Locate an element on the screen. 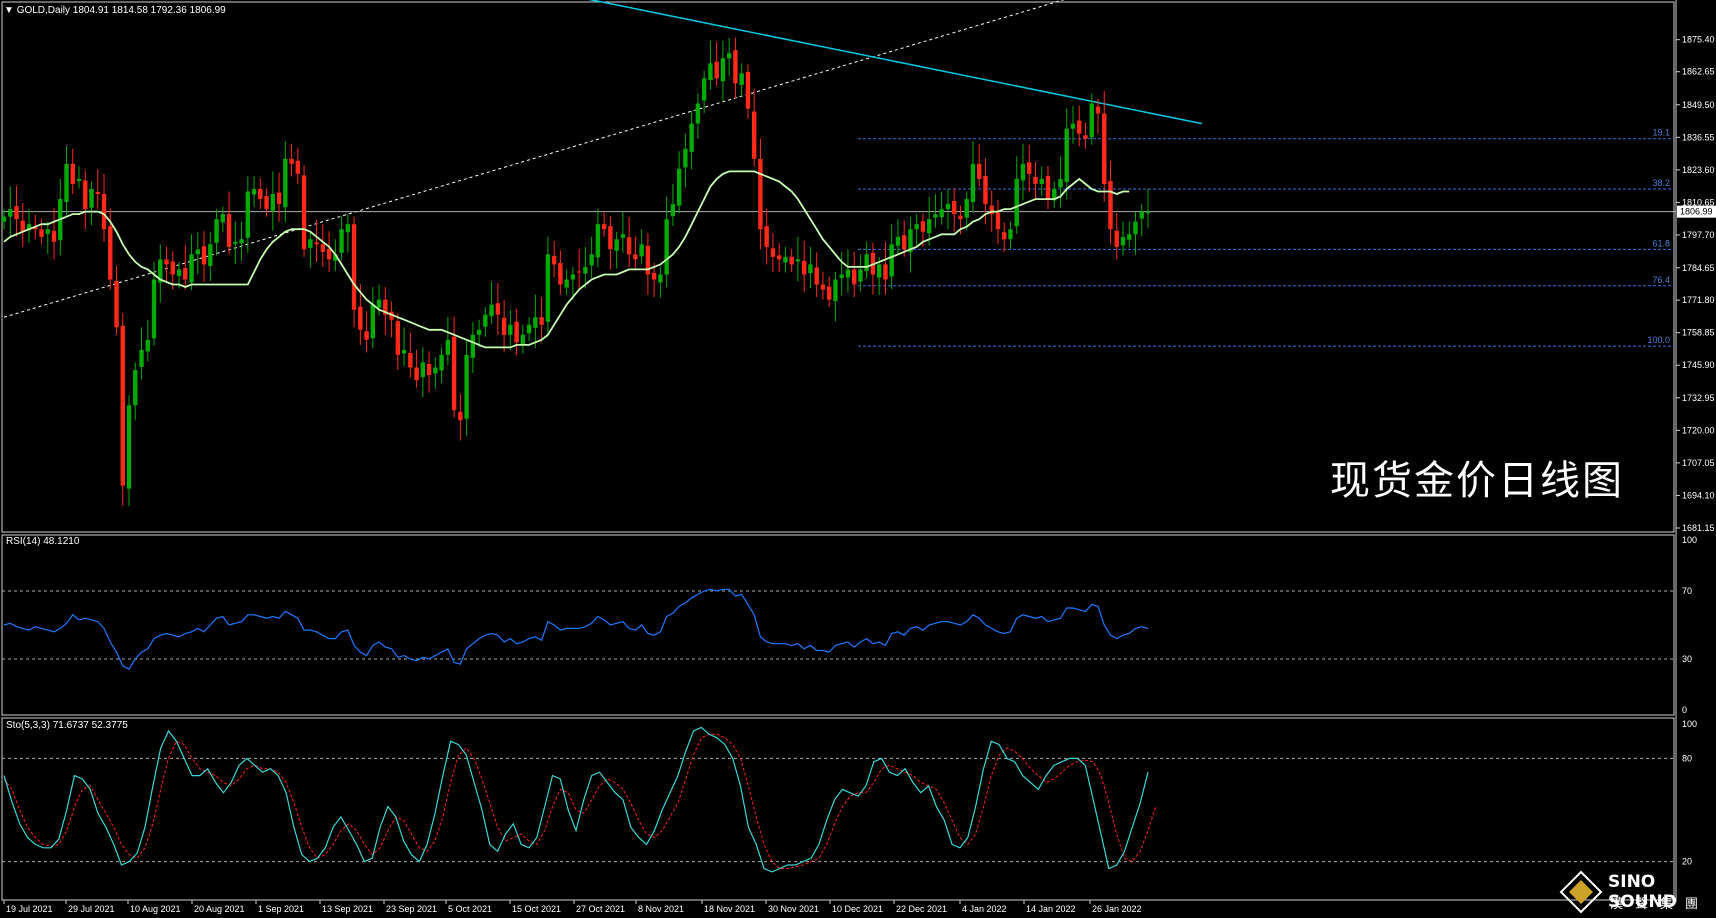 Image resolution: width=1716 pixels, height=918 pixels. price-tick-label: 1732.95 is located at coordinates (1698, 398).